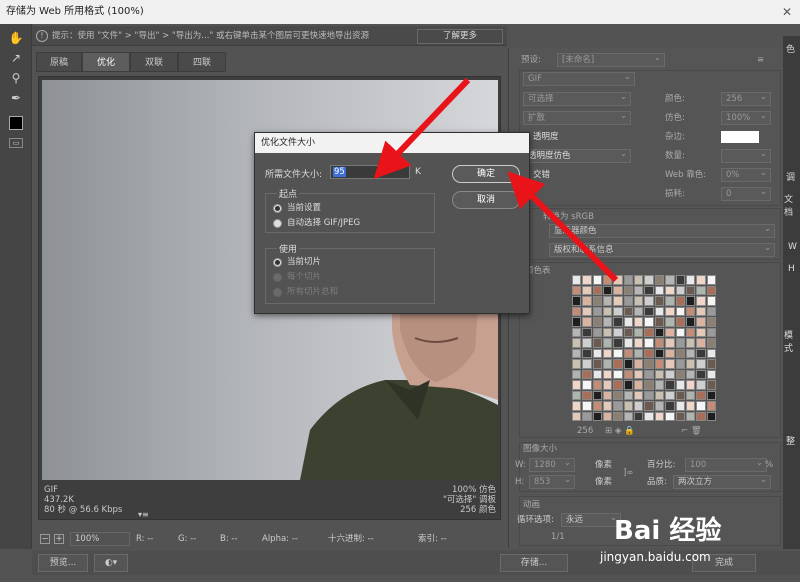  Describe the element at coordinates (577, 98) in the screenshot. I see `reduction-select: 可选择` at that location.